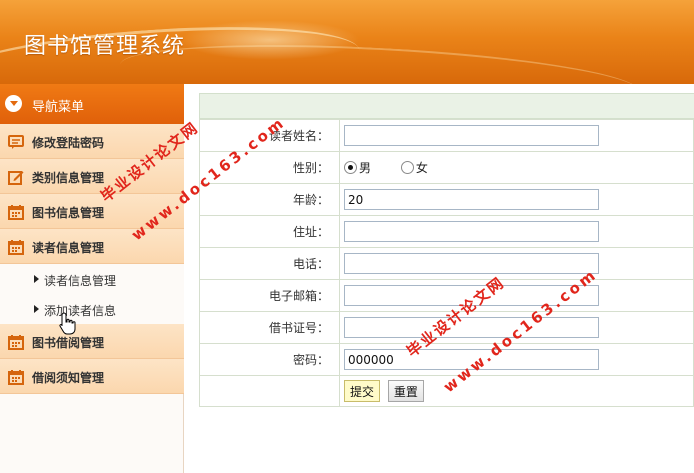  I want to click on form-row-card: 借书证号：, so click(446, 327).